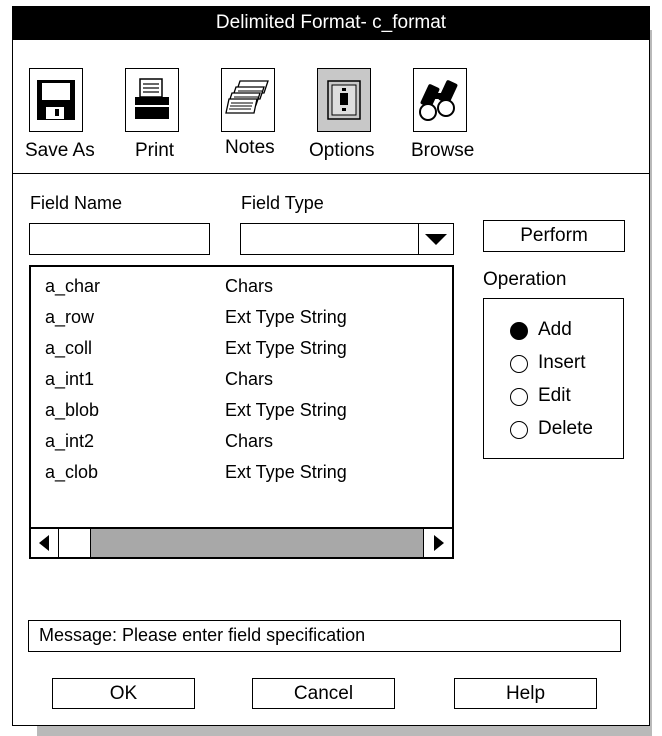 The image size is (662, 736). Describe the element at coordinates (73, 286) in the screenshot. I see `field-name-cell: a_char` at that location.